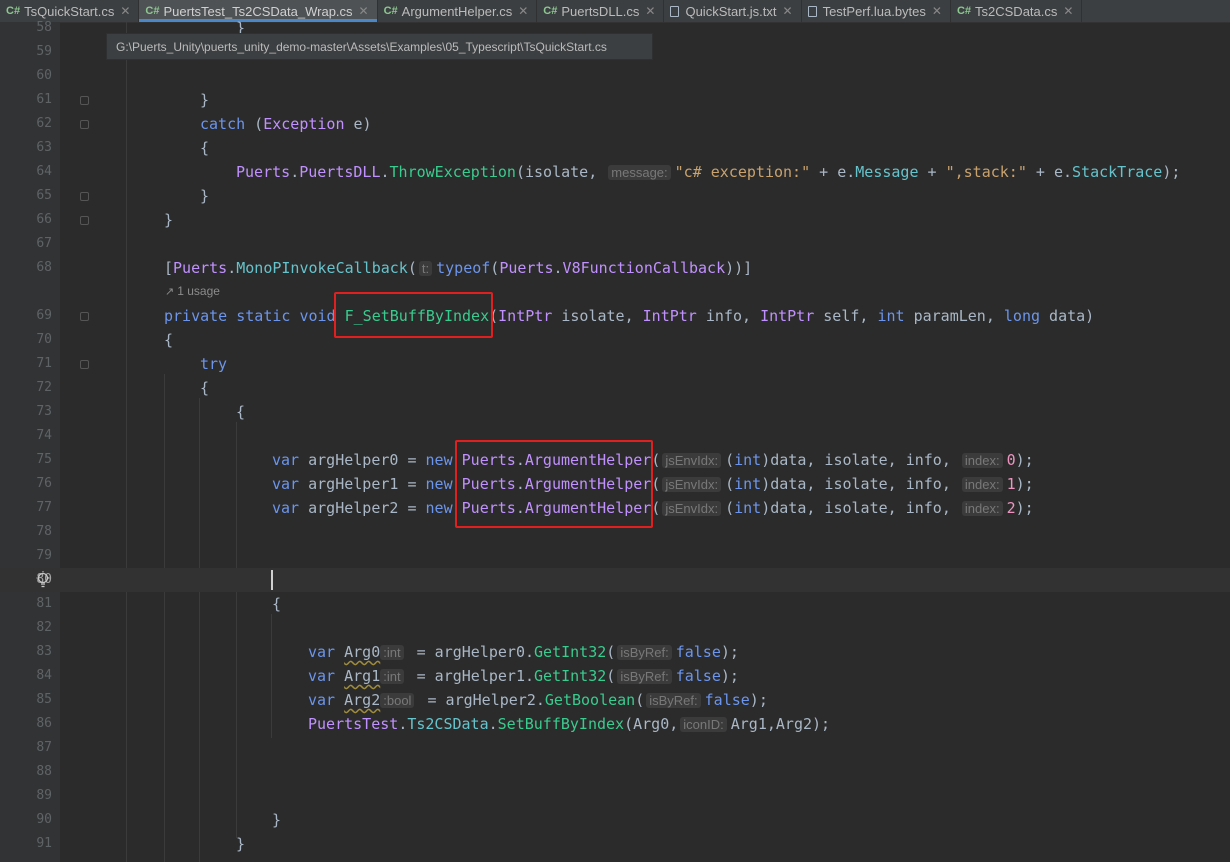  Describe the element at coordinates (44, 651) in the screenshot. I see `line-number: 83` at that location.